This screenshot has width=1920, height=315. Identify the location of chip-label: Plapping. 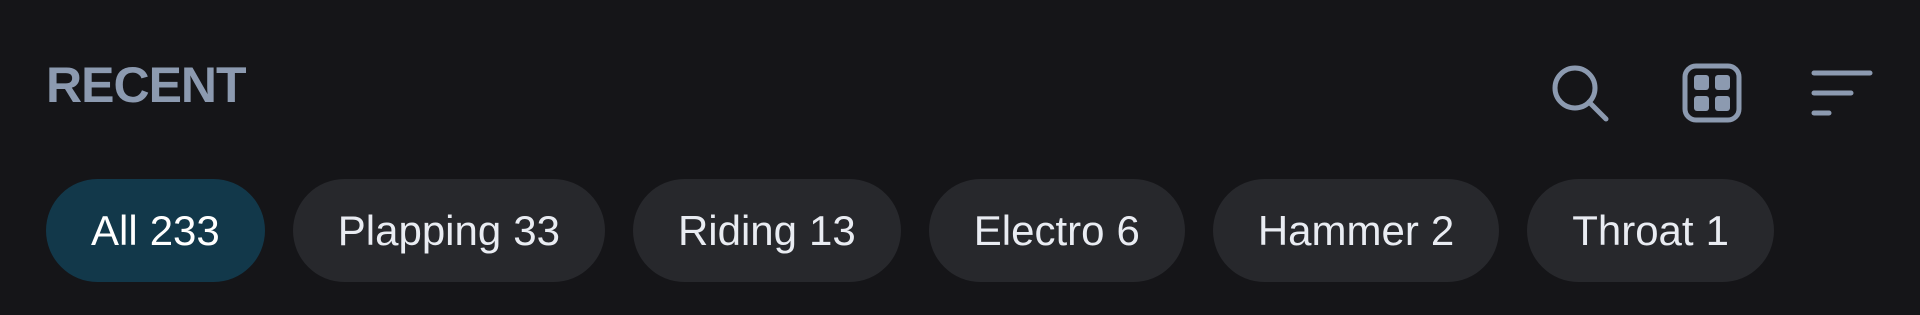
(419, 230).